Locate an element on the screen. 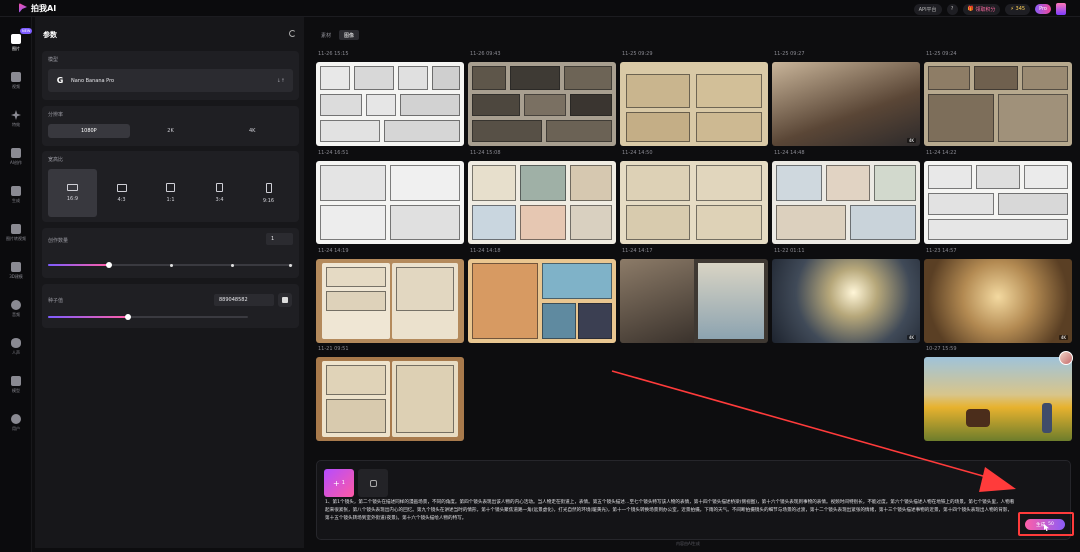 The image size is (1080, 552). pro-badge: Pro is located at coordinates (1043, 9).